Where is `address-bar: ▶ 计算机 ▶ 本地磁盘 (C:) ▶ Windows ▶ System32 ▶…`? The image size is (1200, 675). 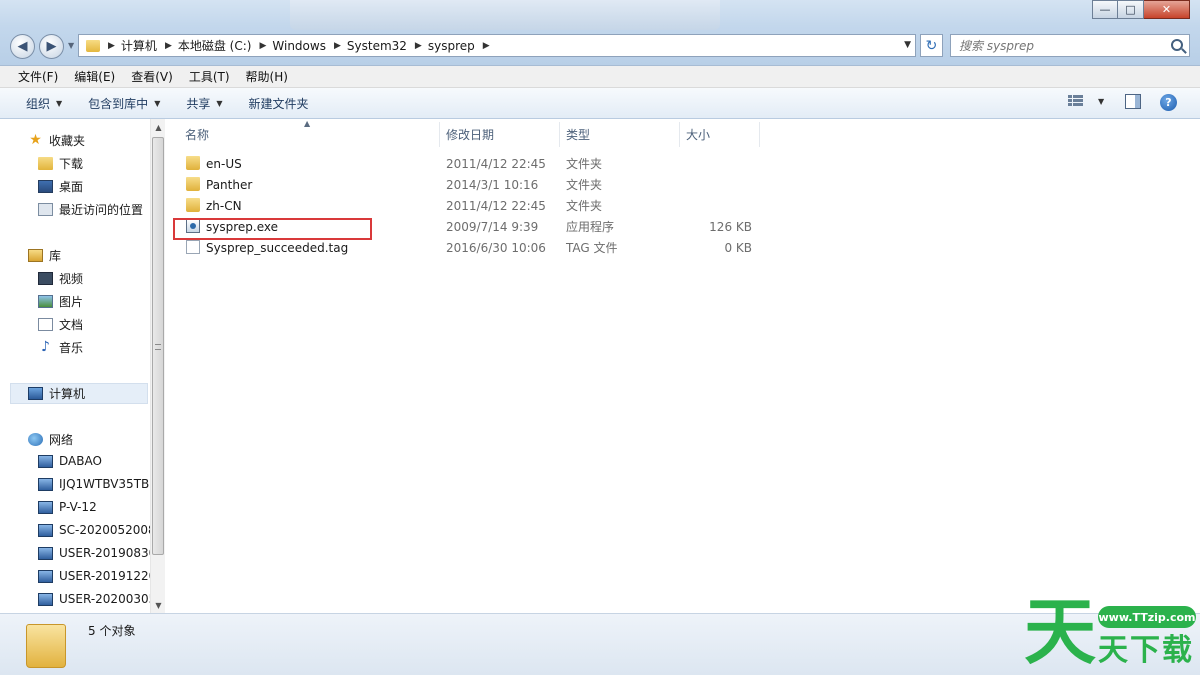 address-bar: ▶ 计算机 ▶ 本地磁盘 (C:) ▶ Windows ▶ System32 ▶… is located at coordinates (497, 45).